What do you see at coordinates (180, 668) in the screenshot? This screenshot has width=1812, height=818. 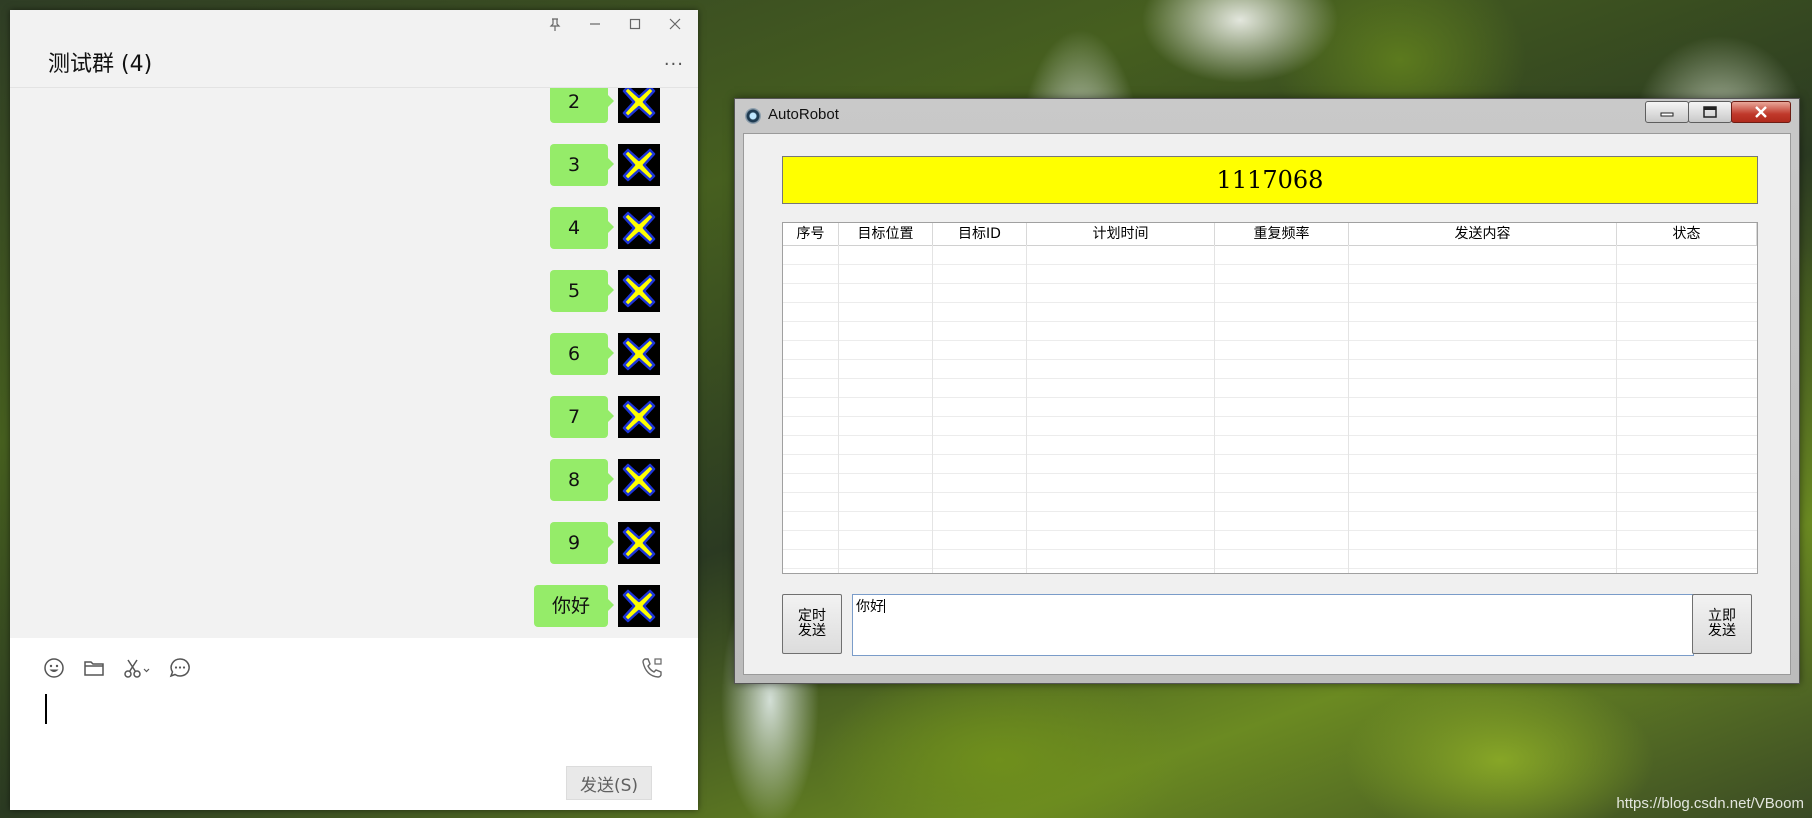 I see `chat-history-icon` at bounding box center [180, 668].